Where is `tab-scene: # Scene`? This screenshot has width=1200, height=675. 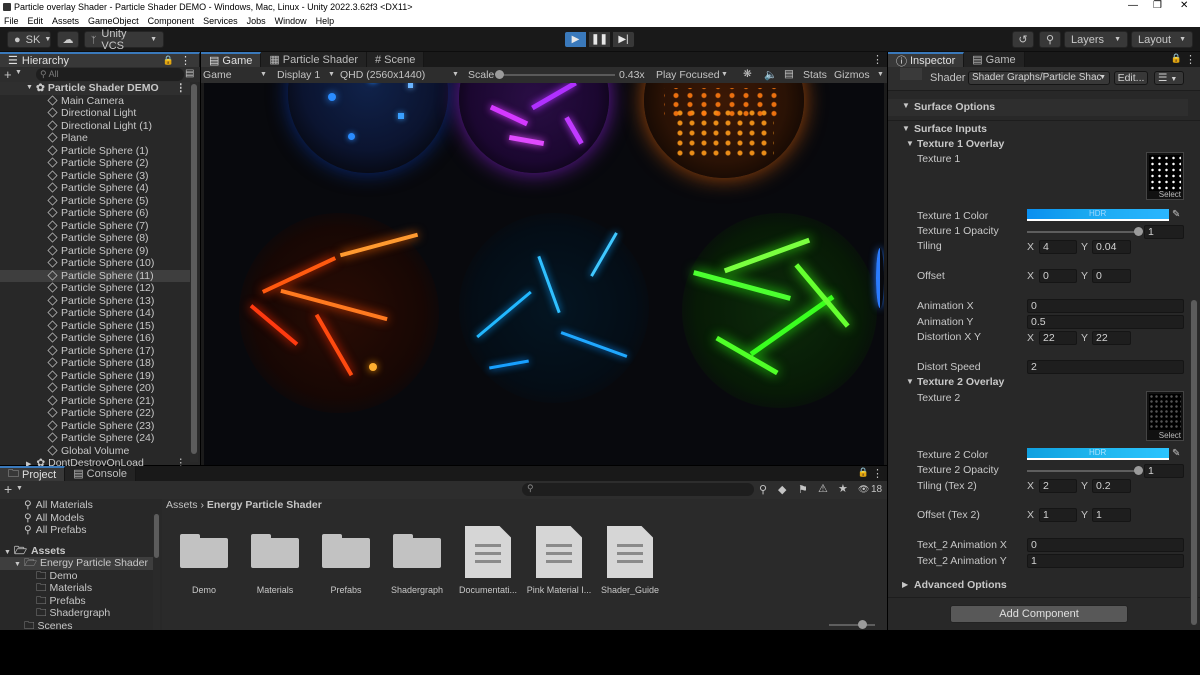
tab-scene: # Scene is located at coordinates (396, 59).